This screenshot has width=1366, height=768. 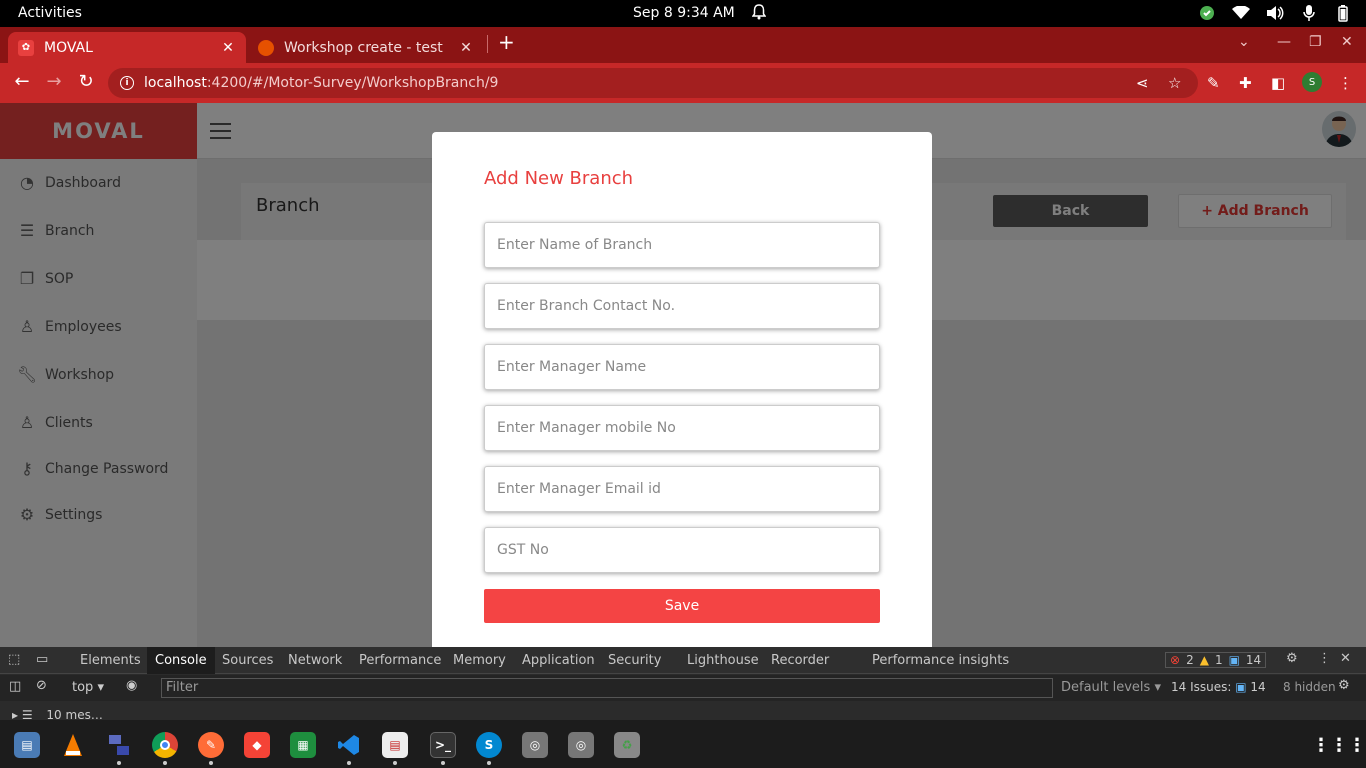 I want to click on manager-email-field, so click(x=682, y=489).